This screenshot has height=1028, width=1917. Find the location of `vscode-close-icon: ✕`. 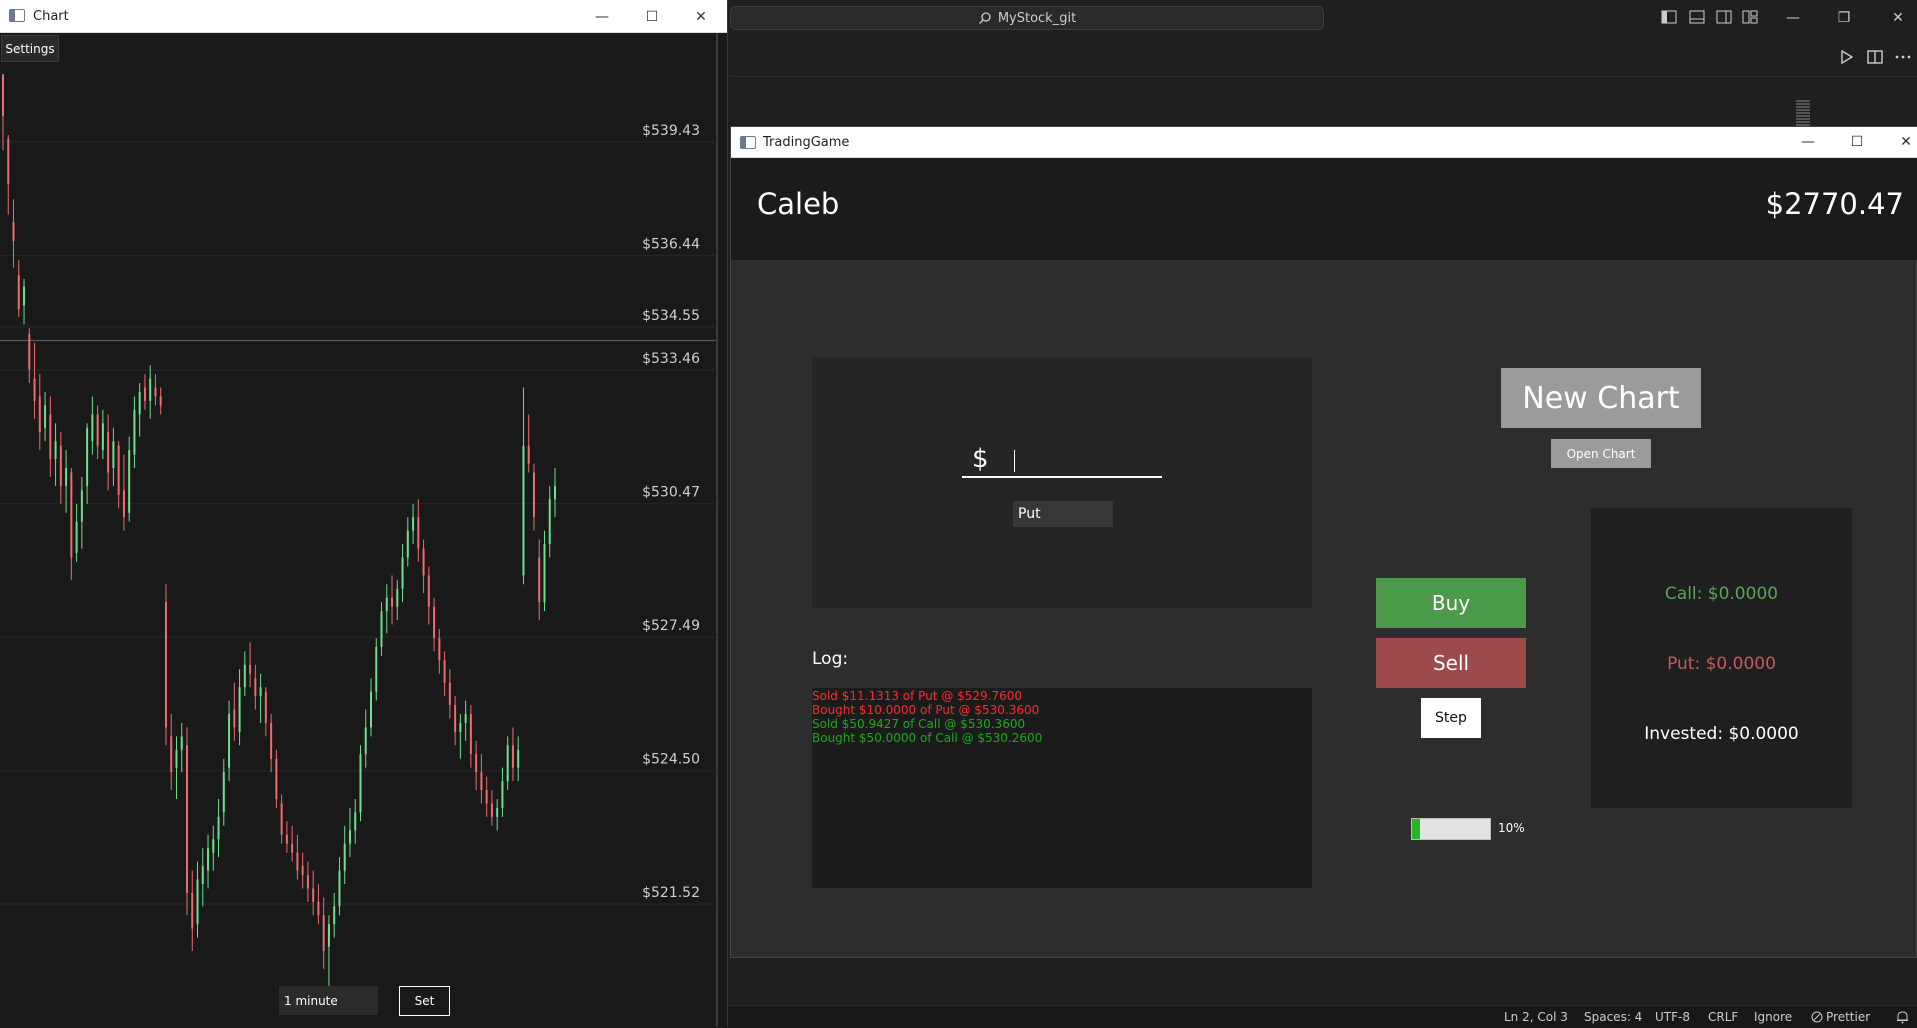

vscode-close-icon: ✕ is located at coordinates (1898, 18).